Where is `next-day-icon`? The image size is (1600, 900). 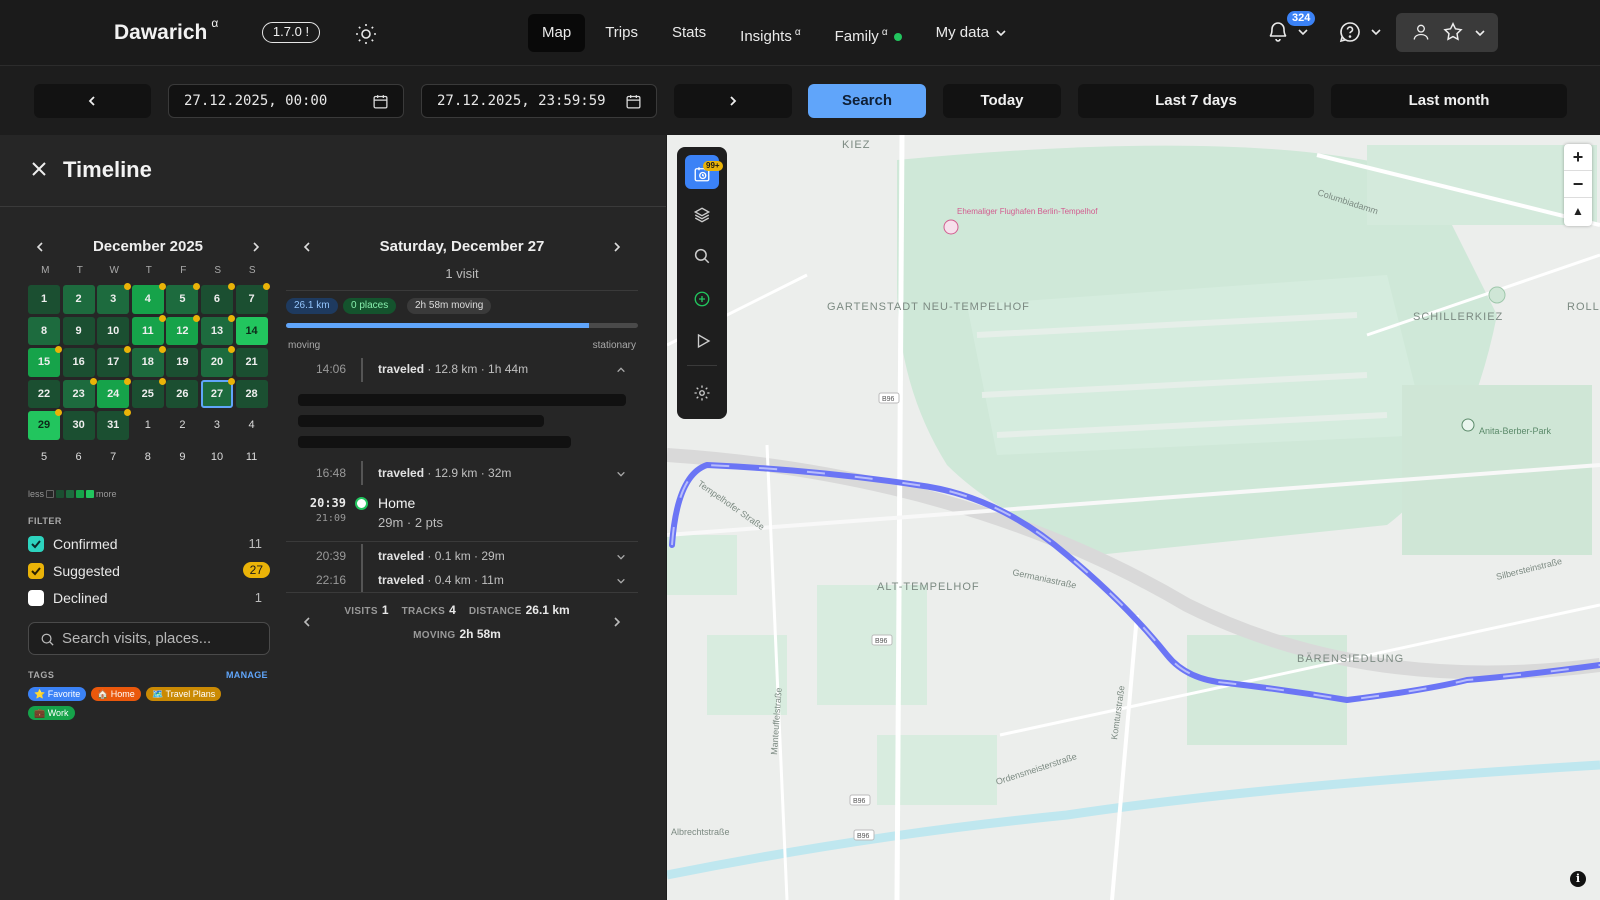 next-day-icon is located at coordinates (617, 247).